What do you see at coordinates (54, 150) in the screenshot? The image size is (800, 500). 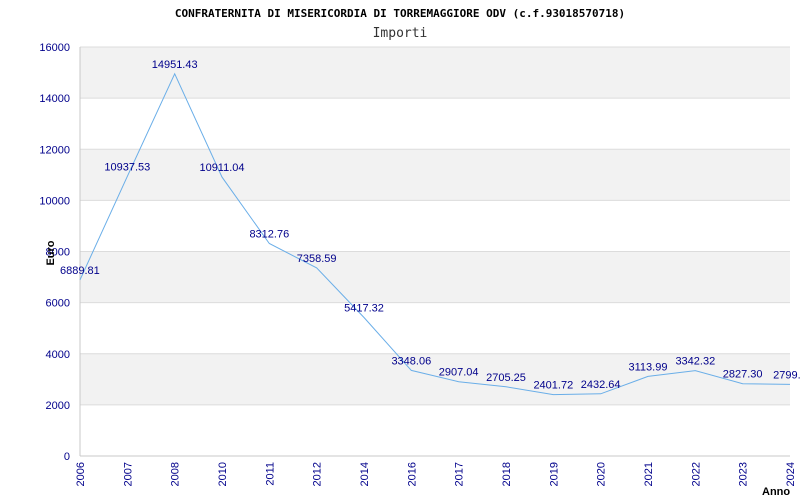 I see `y-tick-label: 12000` at bounding box center [54, 150].